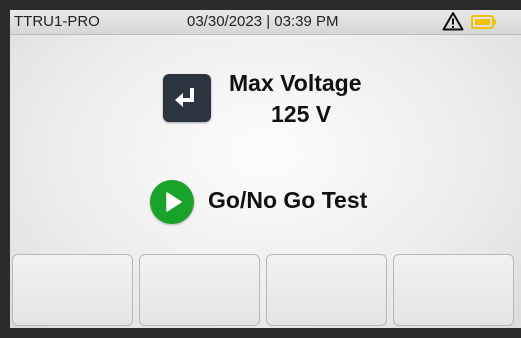 The width and height of the screenshot is (521, 338). I want to click on play-icon, so click(174, 202).